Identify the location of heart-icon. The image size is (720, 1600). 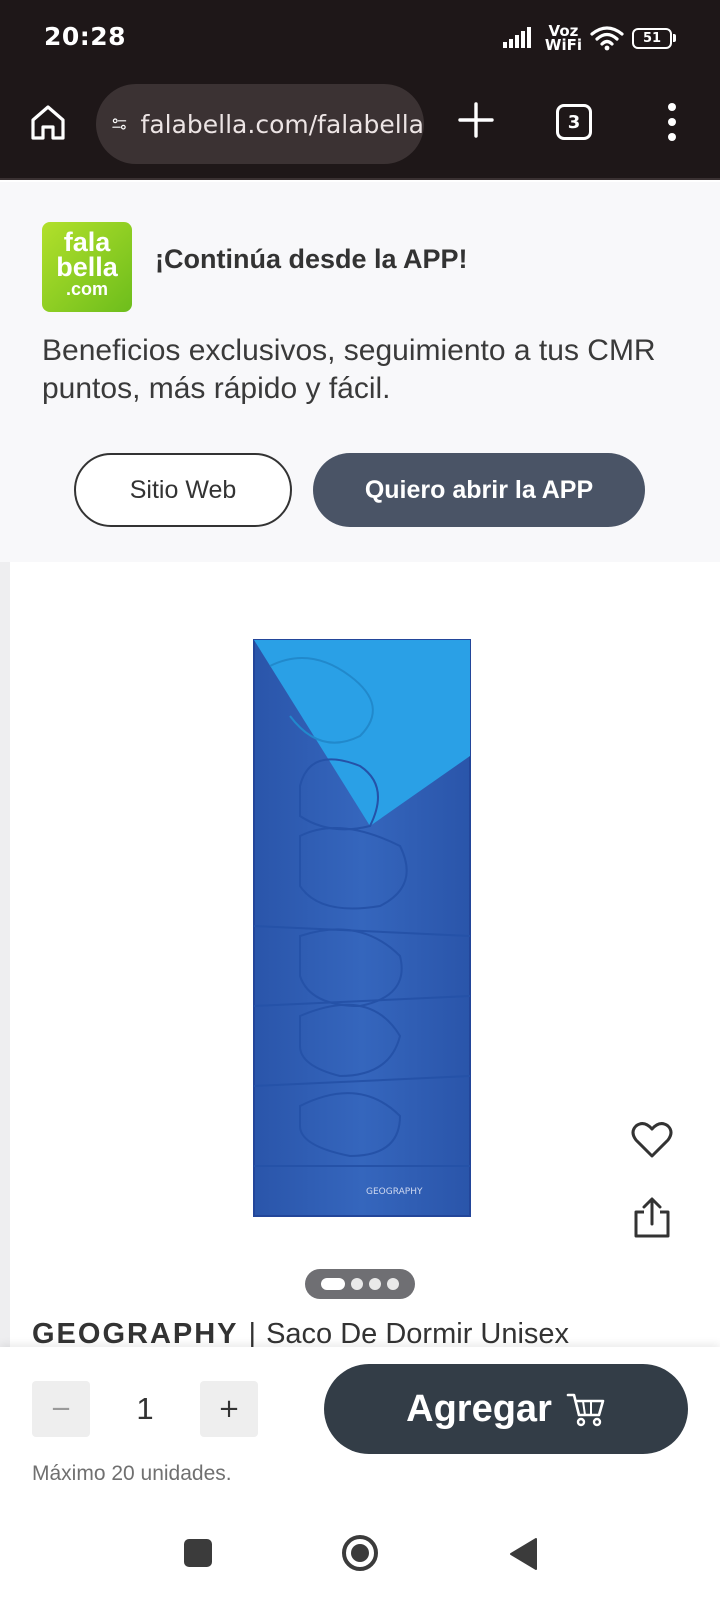
(652, 1140).